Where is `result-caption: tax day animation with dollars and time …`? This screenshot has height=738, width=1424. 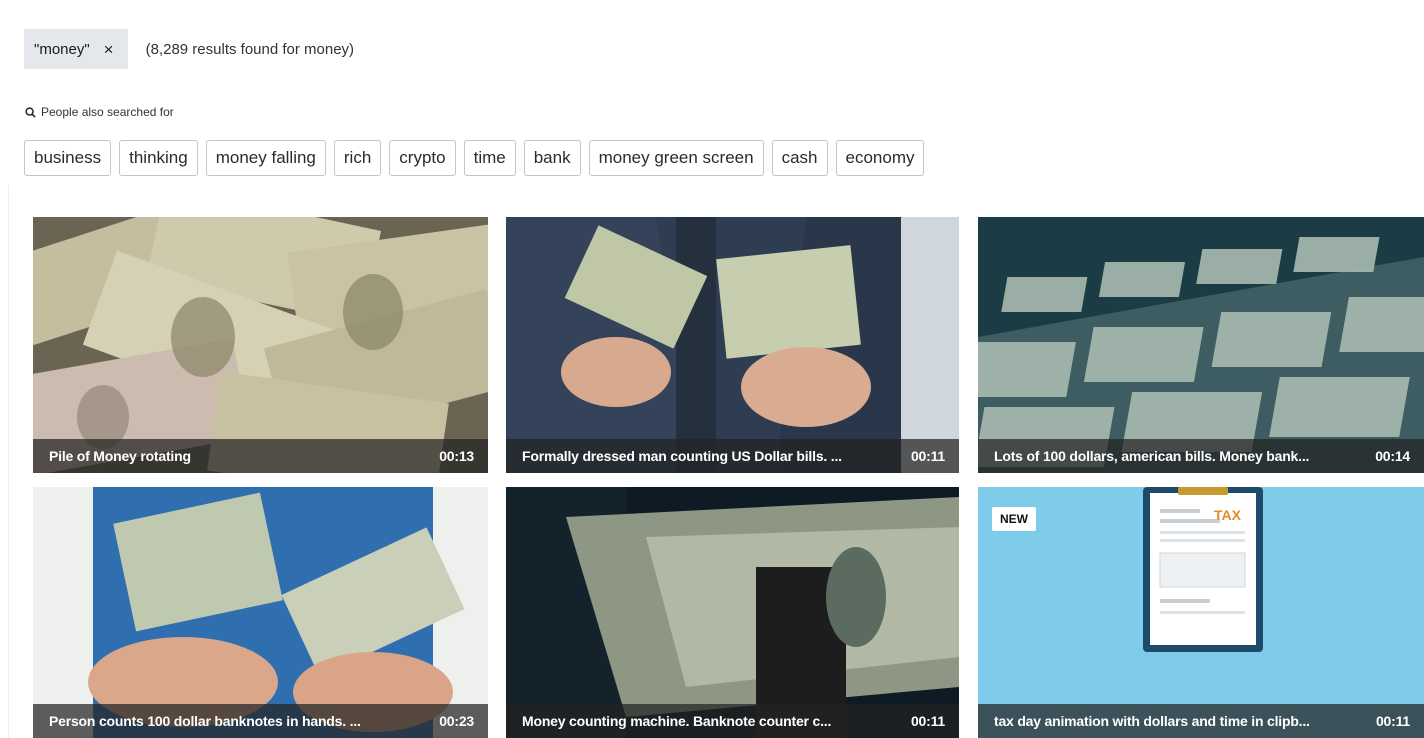
result-caption: tax day animation with dollars and time … is located at coordinates (1201, 721).